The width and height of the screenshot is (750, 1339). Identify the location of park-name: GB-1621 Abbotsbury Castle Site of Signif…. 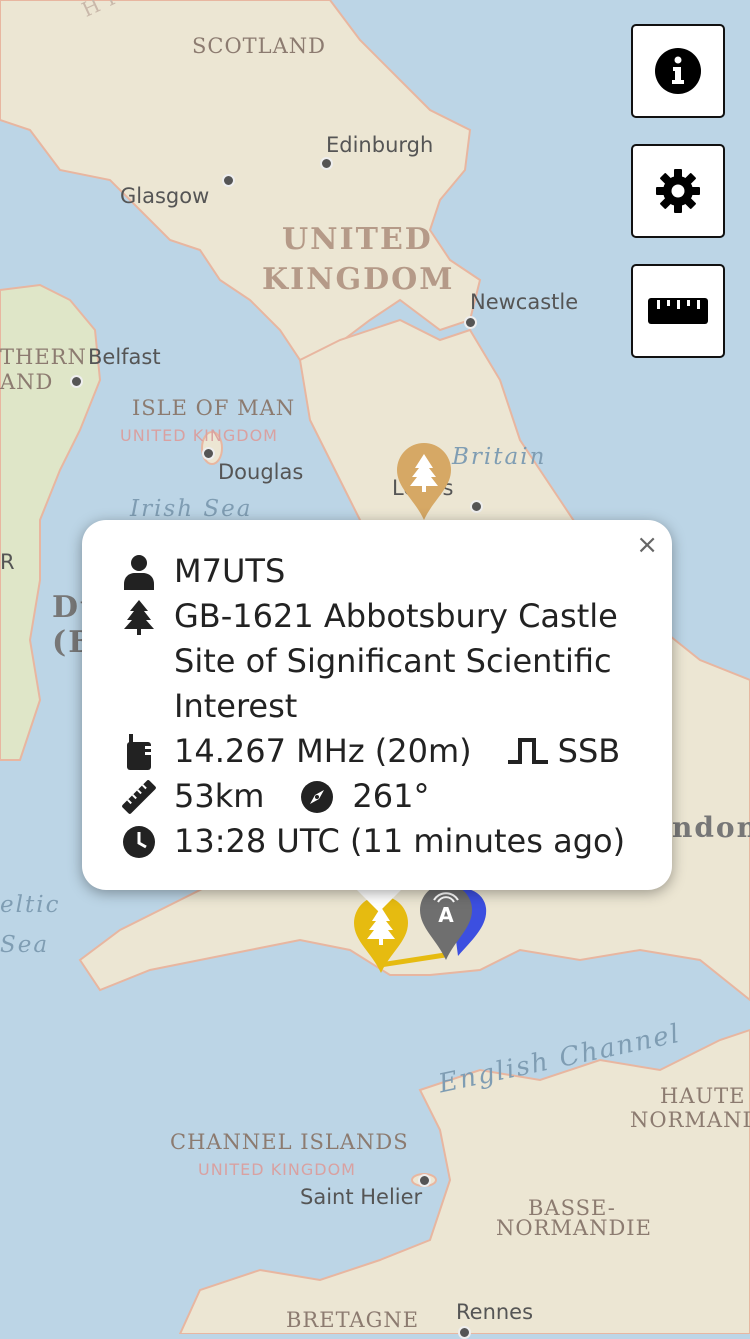
(409, 661).